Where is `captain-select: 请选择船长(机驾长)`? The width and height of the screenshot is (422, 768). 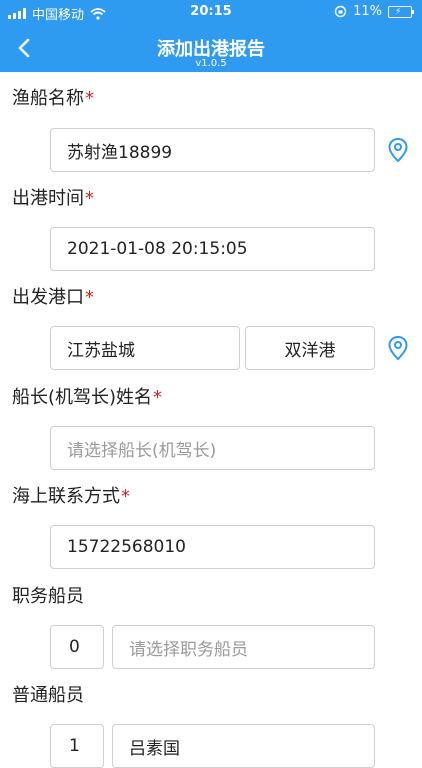 captain-select: 请选择船长(机驾长) is located at coordinates (212, 448).